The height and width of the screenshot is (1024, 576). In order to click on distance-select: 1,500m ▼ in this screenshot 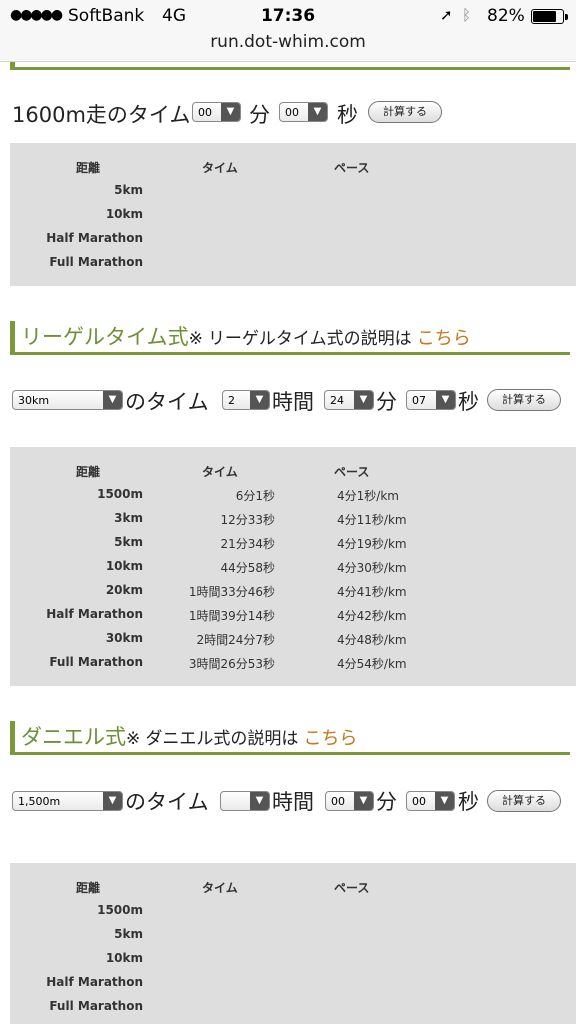, I will do `click(67, 801)`.